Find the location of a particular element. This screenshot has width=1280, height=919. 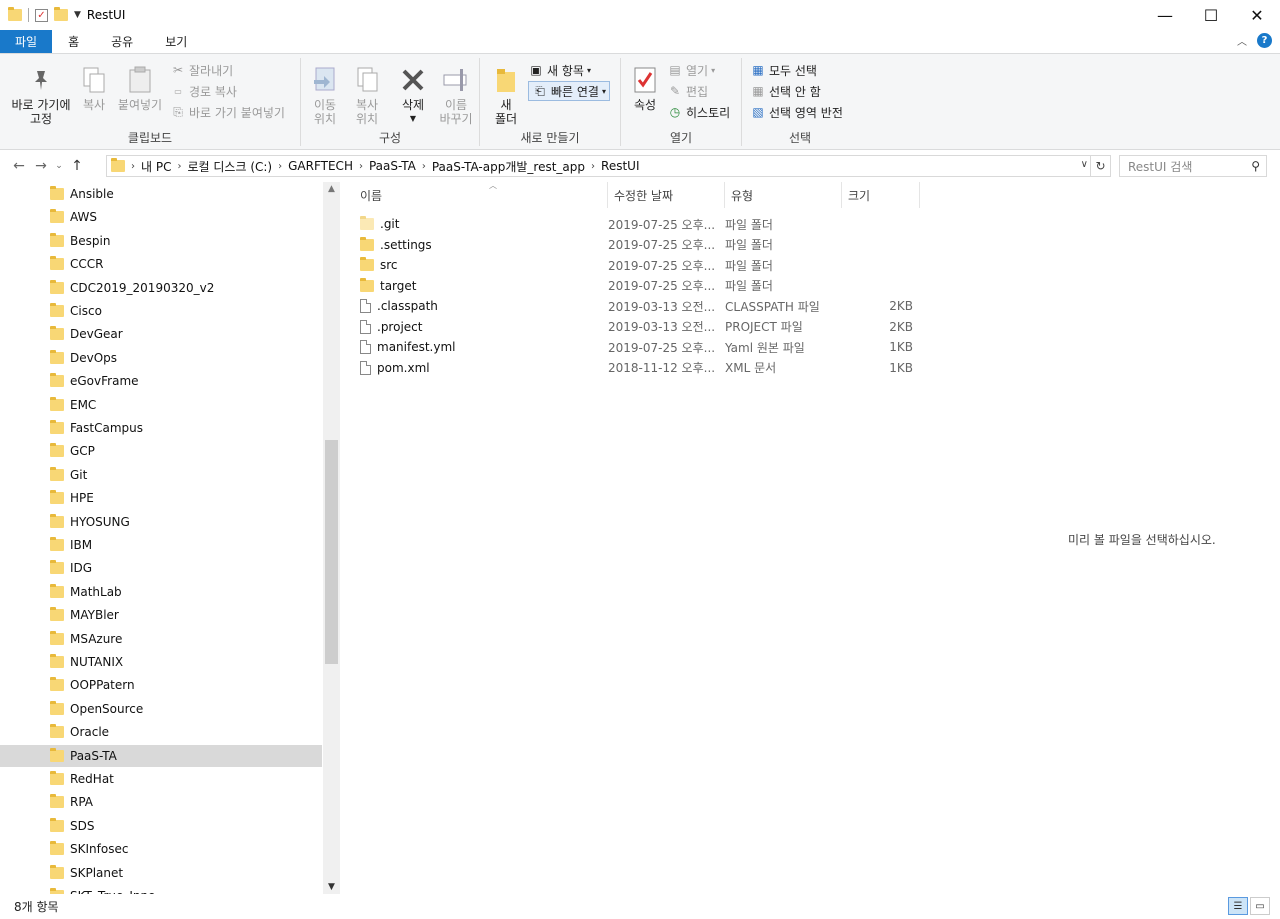

open-icon: ▤ is located at coordinates (675, 70).